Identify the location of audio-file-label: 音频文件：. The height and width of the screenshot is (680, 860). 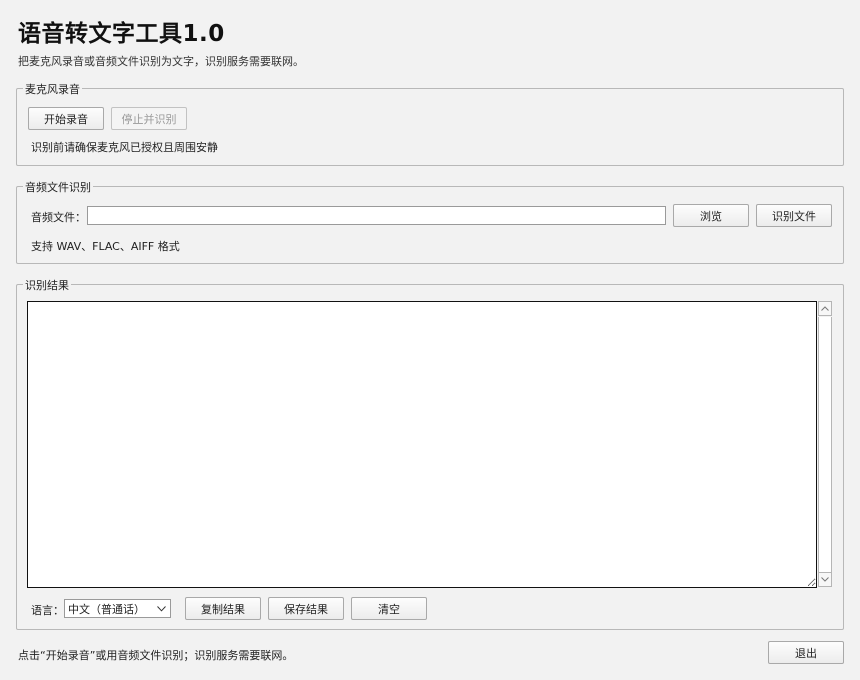
(58, 217).